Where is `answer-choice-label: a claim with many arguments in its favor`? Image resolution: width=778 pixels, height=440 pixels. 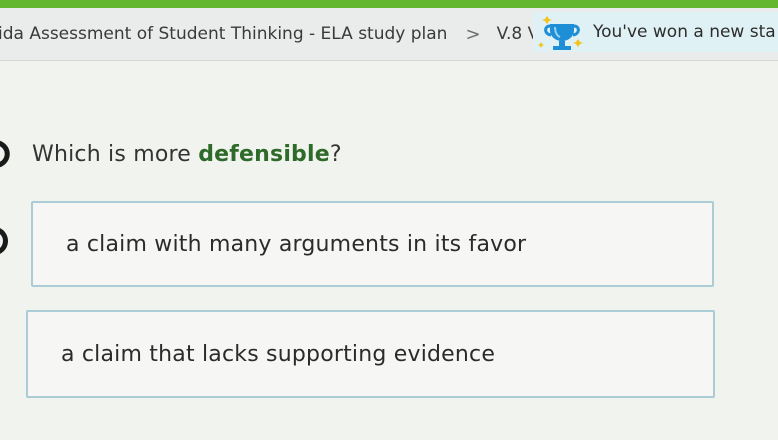
answer-choice-label: a claim with many arguments in its favor is located at coordinates (296, 244).